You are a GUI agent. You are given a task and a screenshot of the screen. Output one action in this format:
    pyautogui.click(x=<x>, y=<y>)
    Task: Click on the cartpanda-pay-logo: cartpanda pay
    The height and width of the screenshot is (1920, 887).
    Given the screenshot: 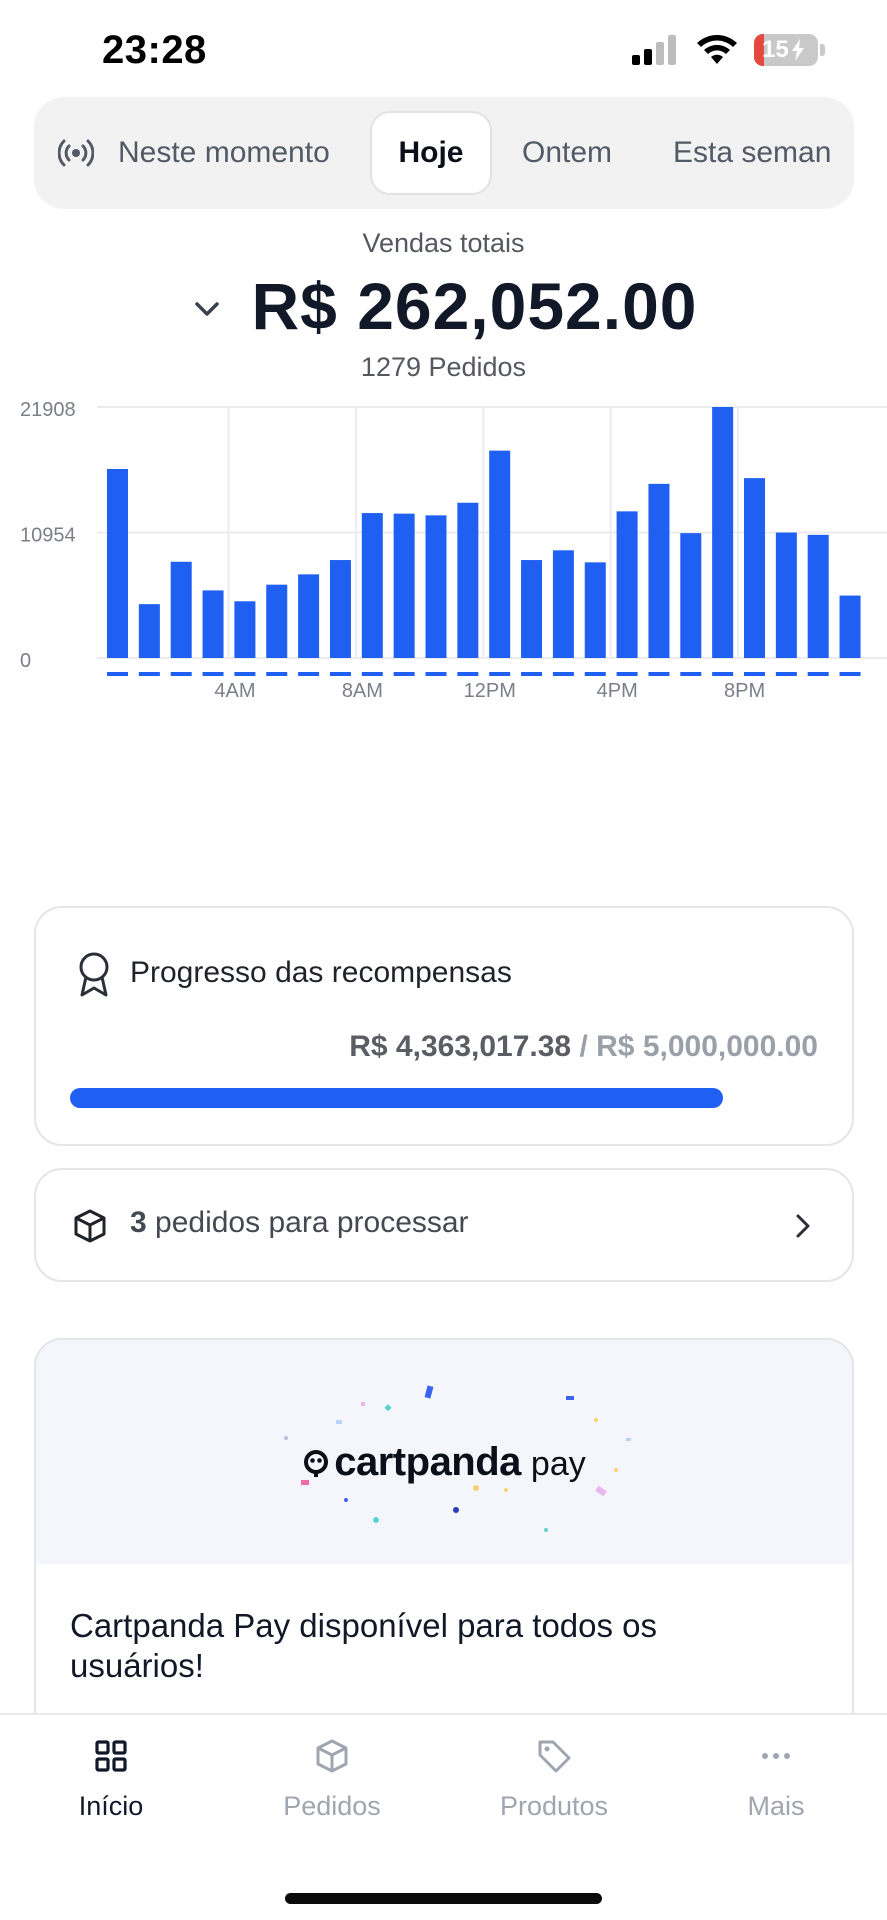 What is the action you would take?
    pyautogui.click(x=444, y=1462)
    